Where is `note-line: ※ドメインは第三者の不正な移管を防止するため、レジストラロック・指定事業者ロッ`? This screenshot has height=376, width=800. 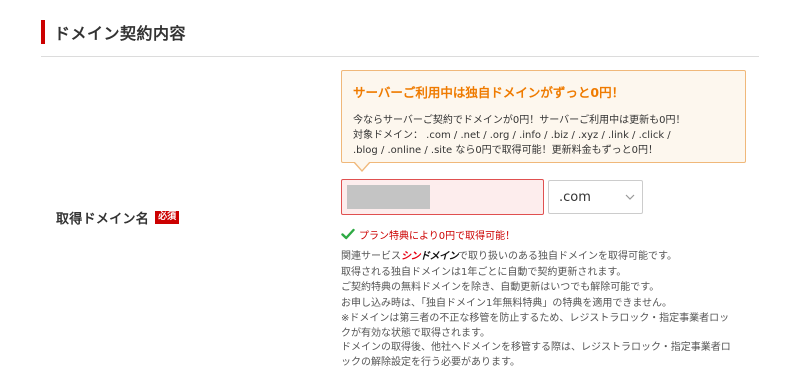
note-line: ※ドメインは第三者の不正な移管を防止するため、レジストラロック・指定事業者ロッ is located at coordinates (535, 318).